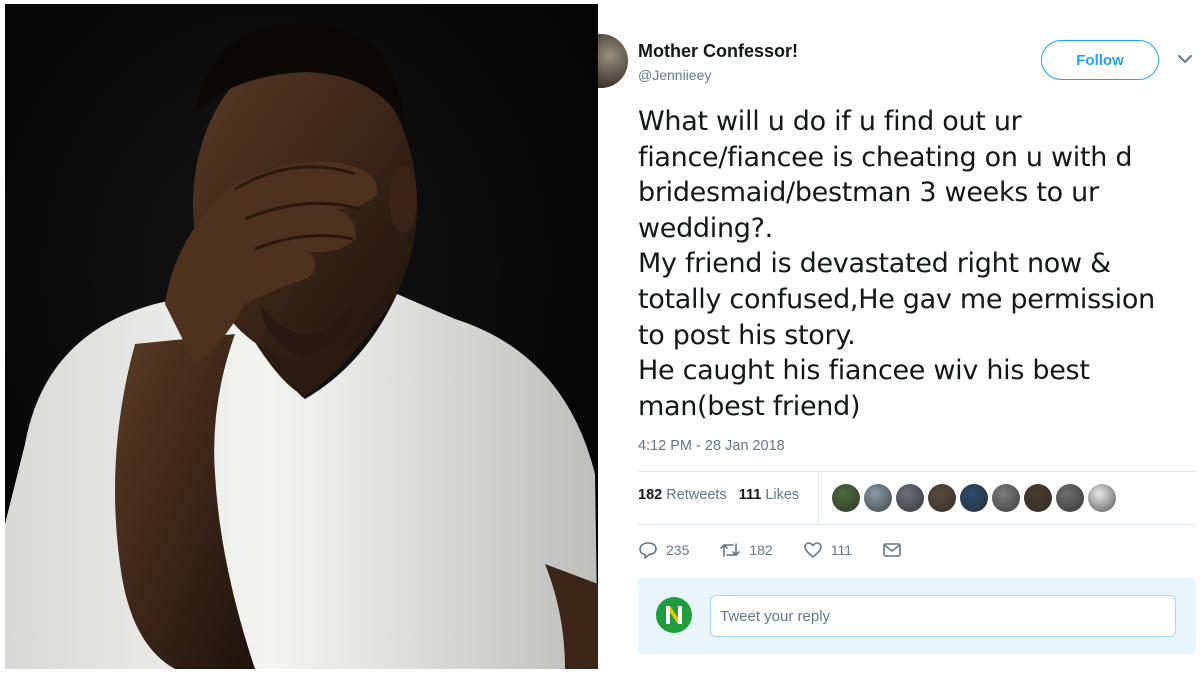 The height and width of the screenshot is (675, 1200). I want to click on reply-action: 235, so click(663, 550).